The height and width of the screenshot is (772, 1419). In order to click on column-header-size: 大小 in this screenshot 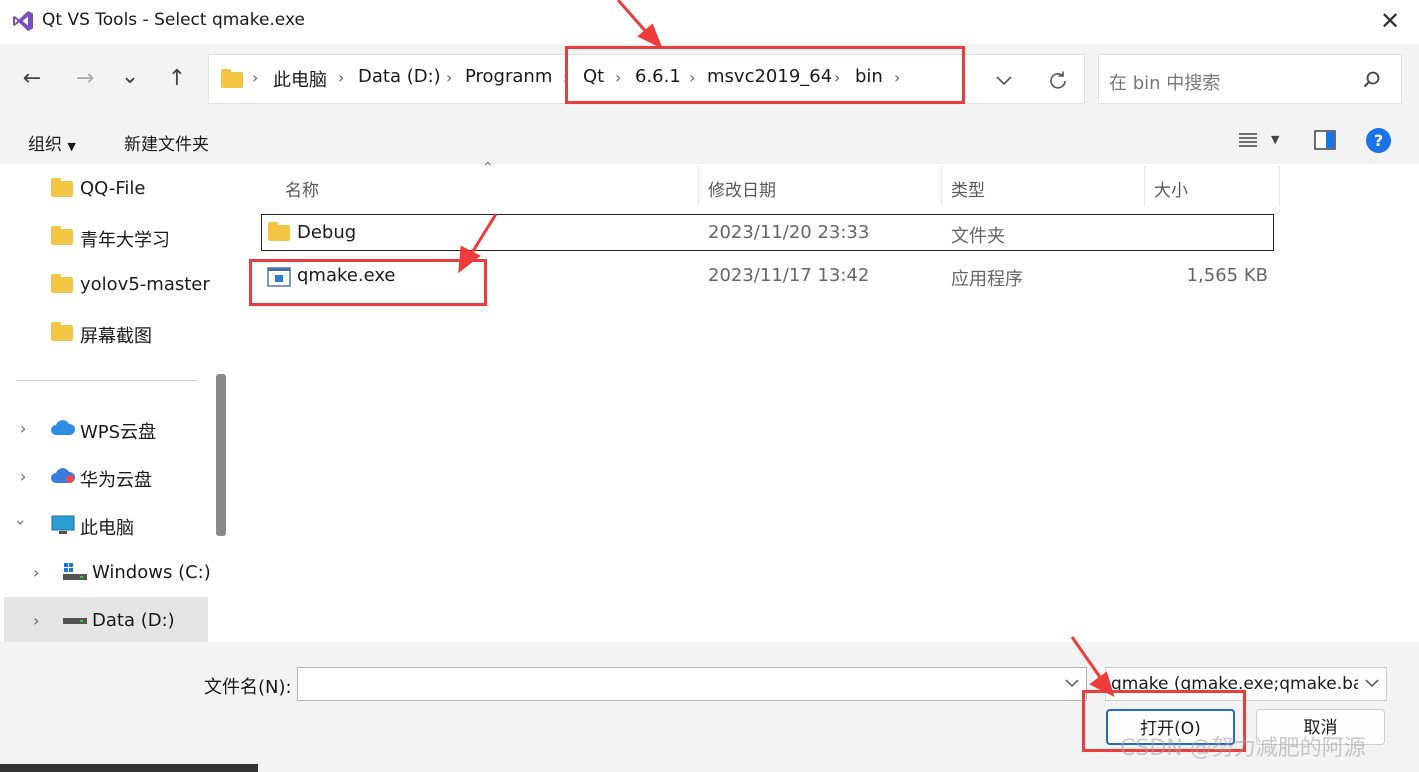, I will do `click(1171, 188)`.